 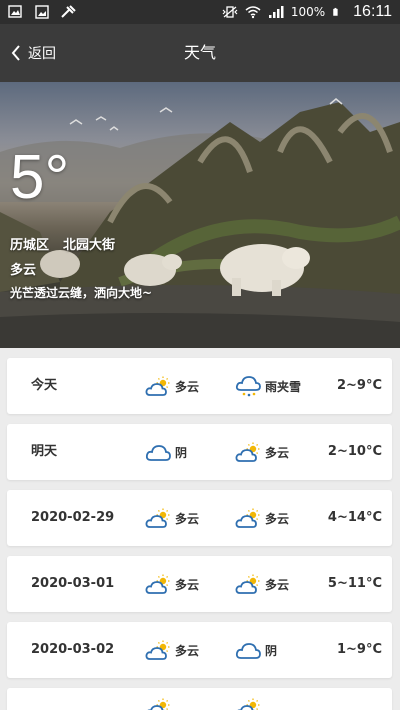 What do you see at coordinates (23, 270) in the screenshot?
I see `current-condition: 多云` at bounding box center [23, 270].